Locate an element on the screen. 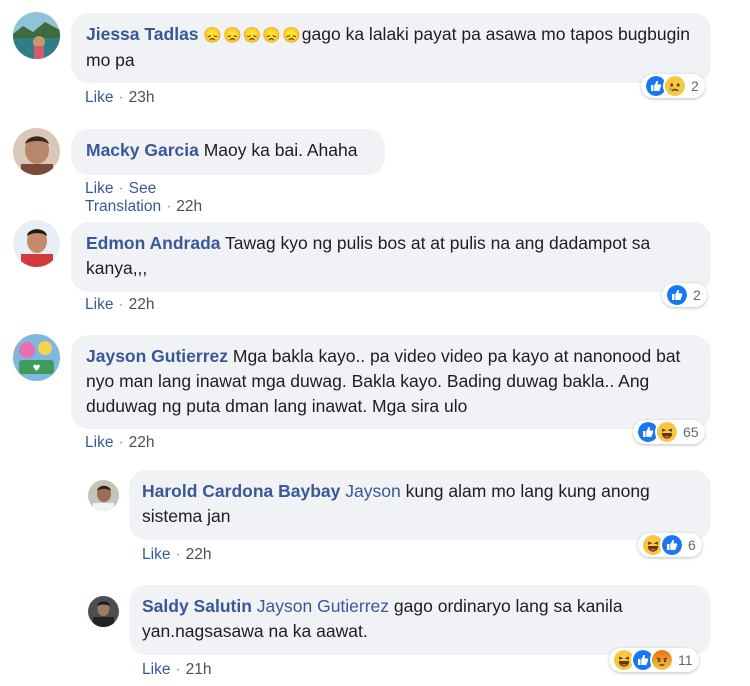  angry-reaction-icon is located at coordinates (662, 660).